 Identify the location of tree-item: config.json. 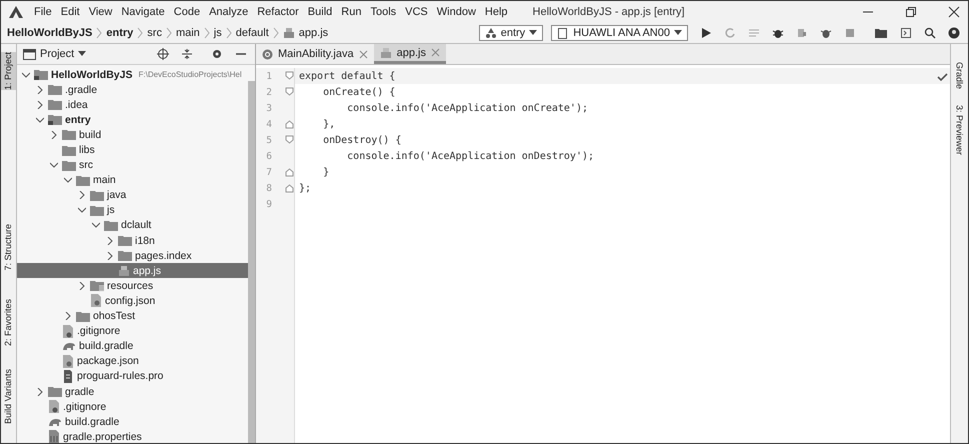
(132, 300).